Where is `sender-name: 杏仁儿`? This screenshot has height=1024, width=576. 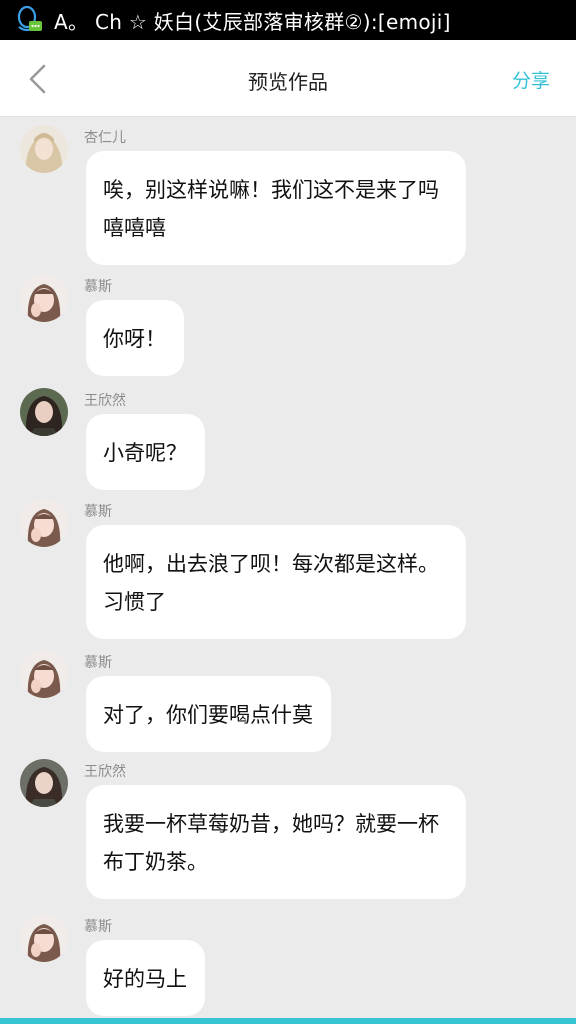 sender-name: 杏仁儿 is located at coordinates (105, 138).